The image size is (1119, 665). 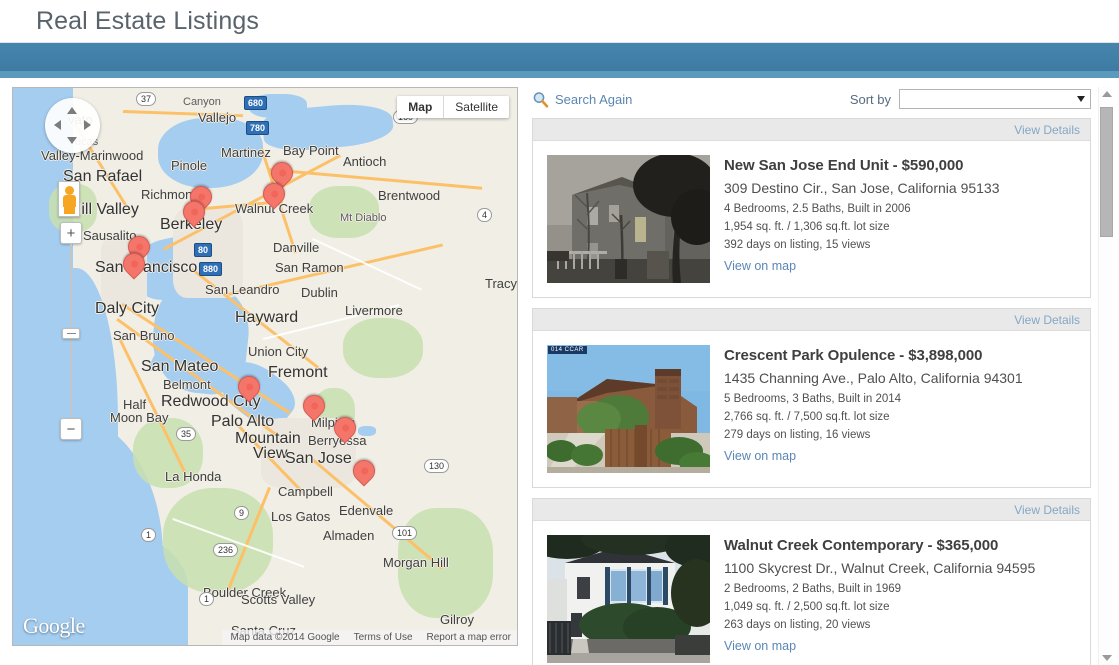 I want to click on header-accent-bar, so click(x=559, y=57).